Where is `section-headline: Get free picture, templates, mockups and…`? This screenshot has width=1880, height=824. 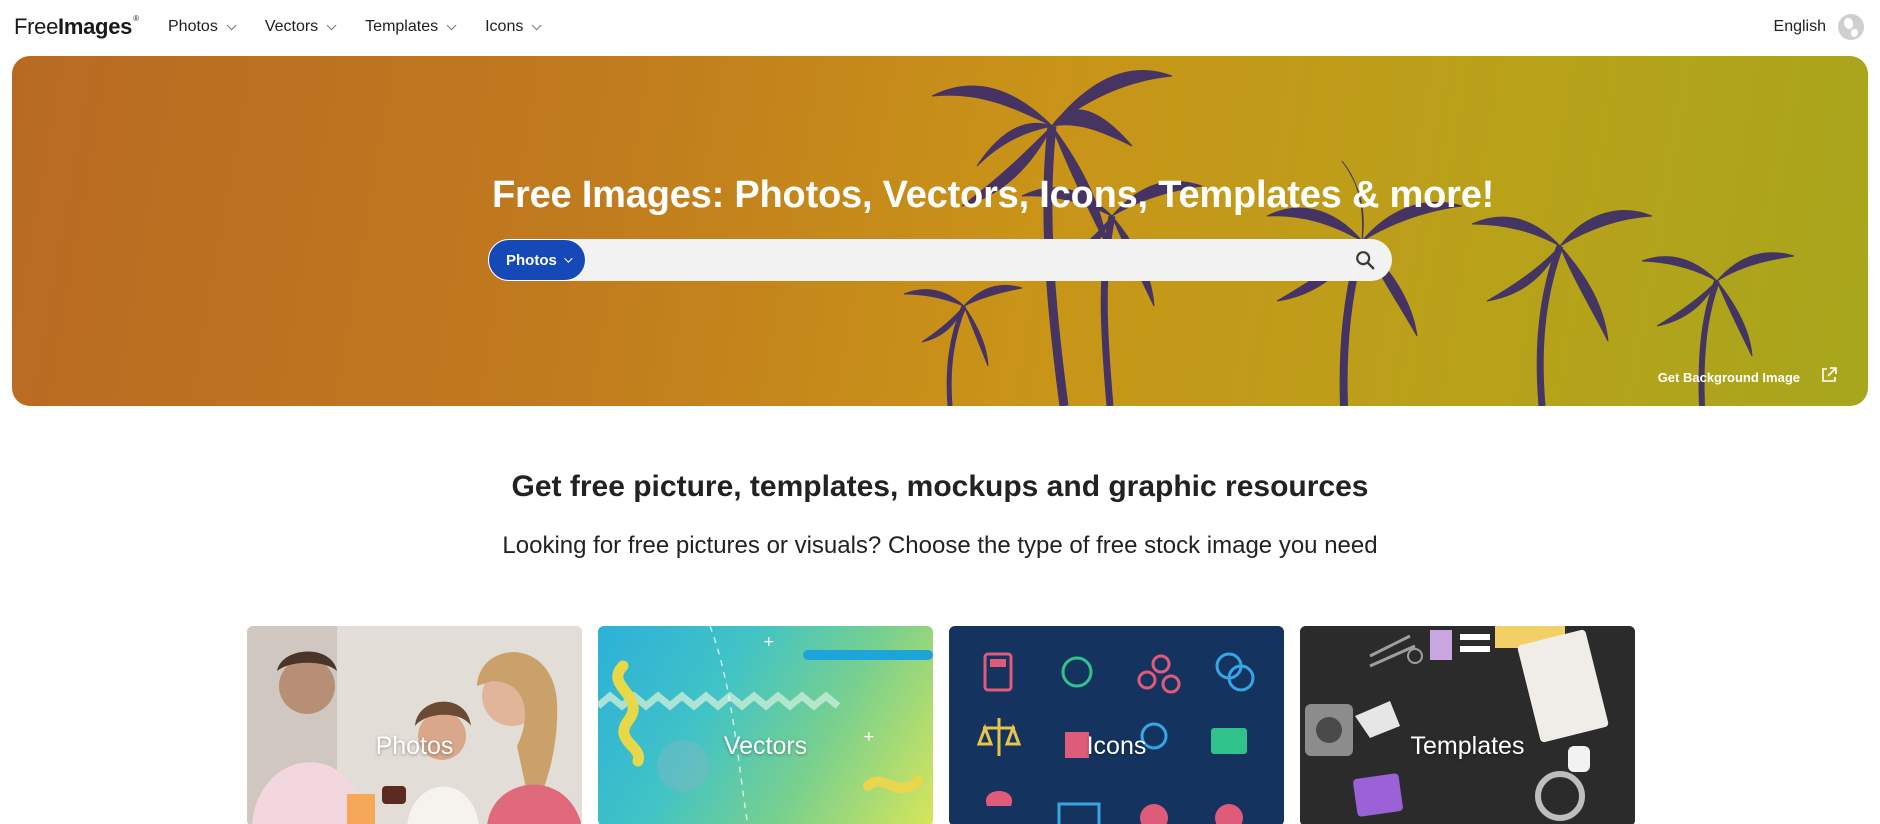 section-headline: Get free picture, templates, mockups and… is located at coordinates (940, 486).